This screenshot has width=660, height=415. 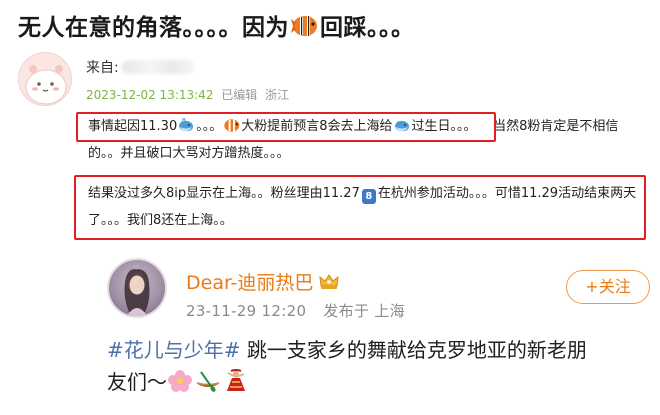 What do you see at coordinates (329, 281) in the screenshot?
I see `crown-icon` at bounding box center [329, 281].